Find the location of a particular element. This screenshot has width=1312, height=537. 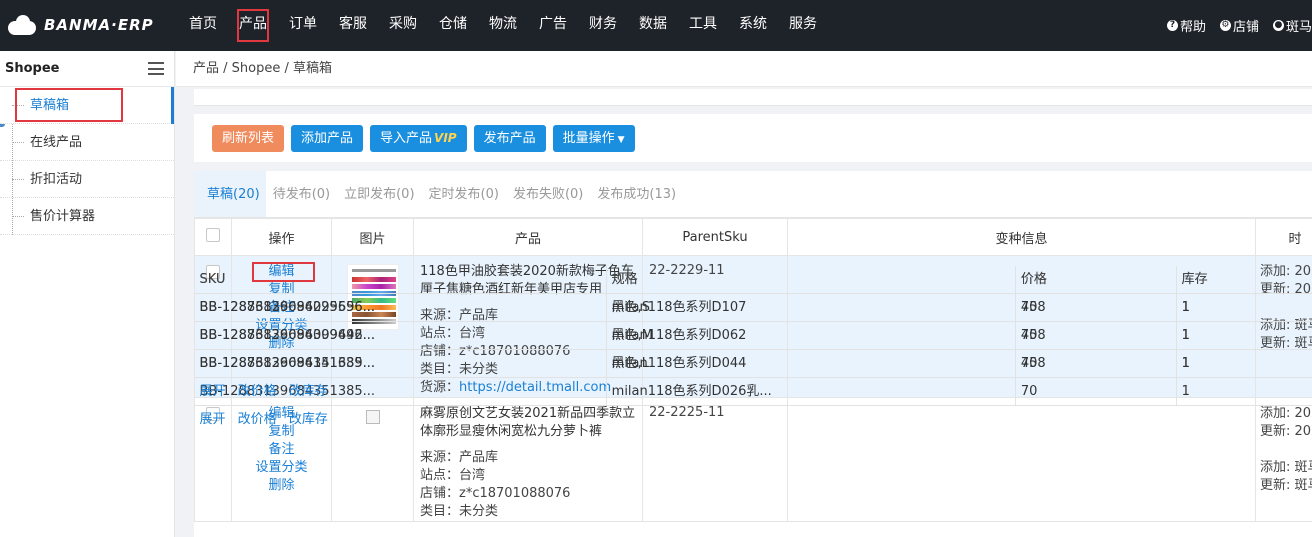

select-all-cell is located at coordinates (213, 237).